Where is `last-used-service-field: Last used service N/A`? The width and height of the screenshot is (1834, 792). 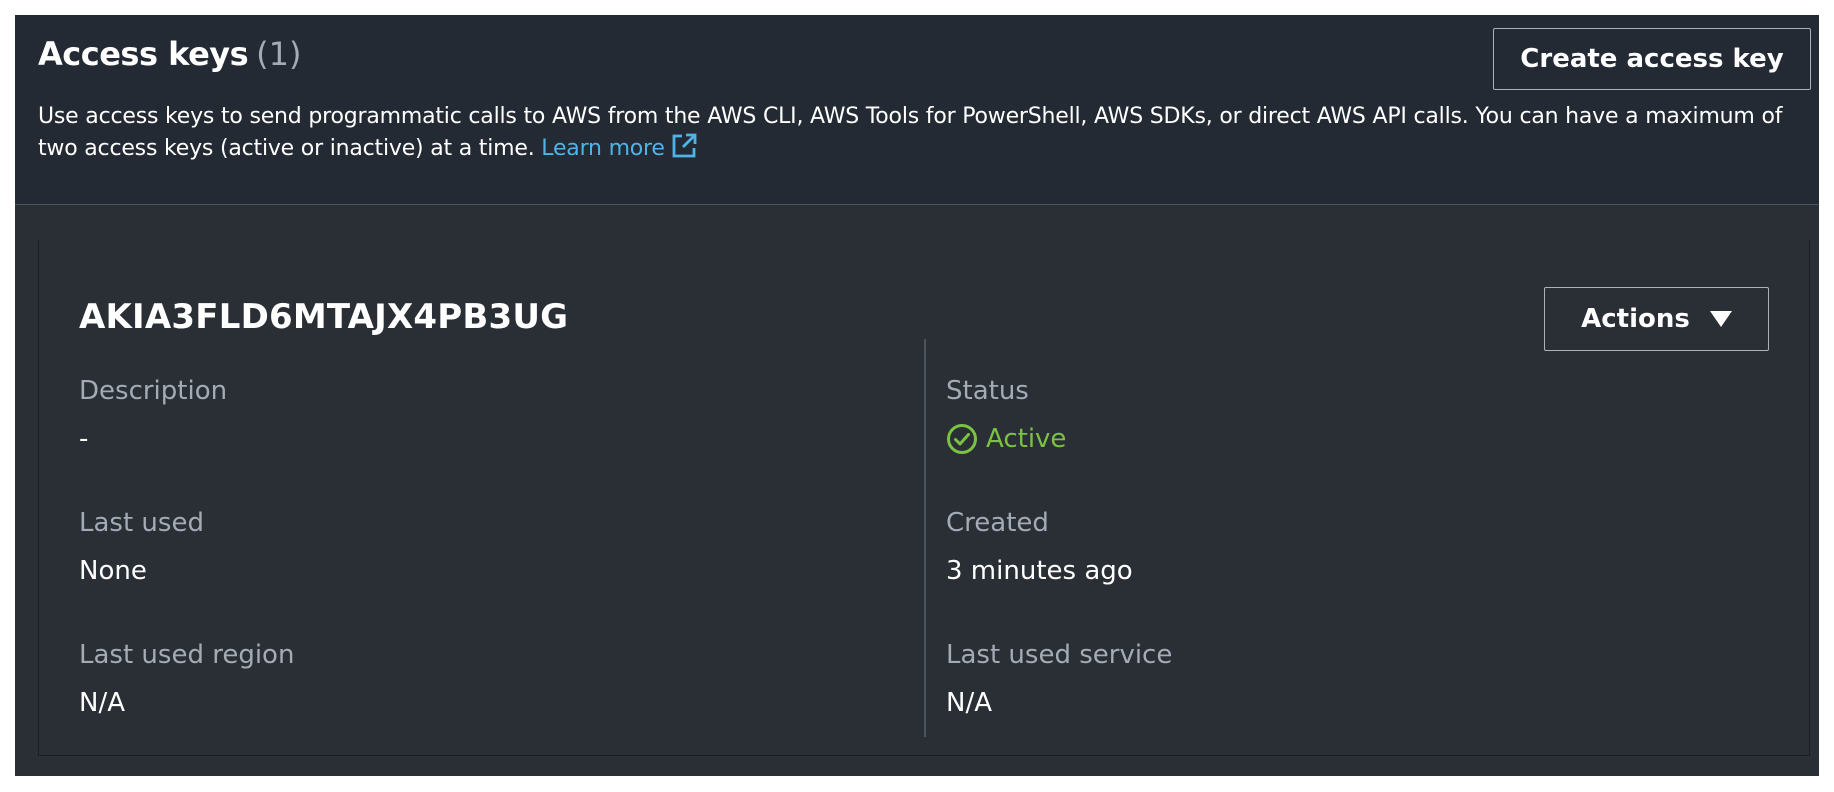
last-used-service-field: Last used service N/A is located at coordinates (1059, 679).